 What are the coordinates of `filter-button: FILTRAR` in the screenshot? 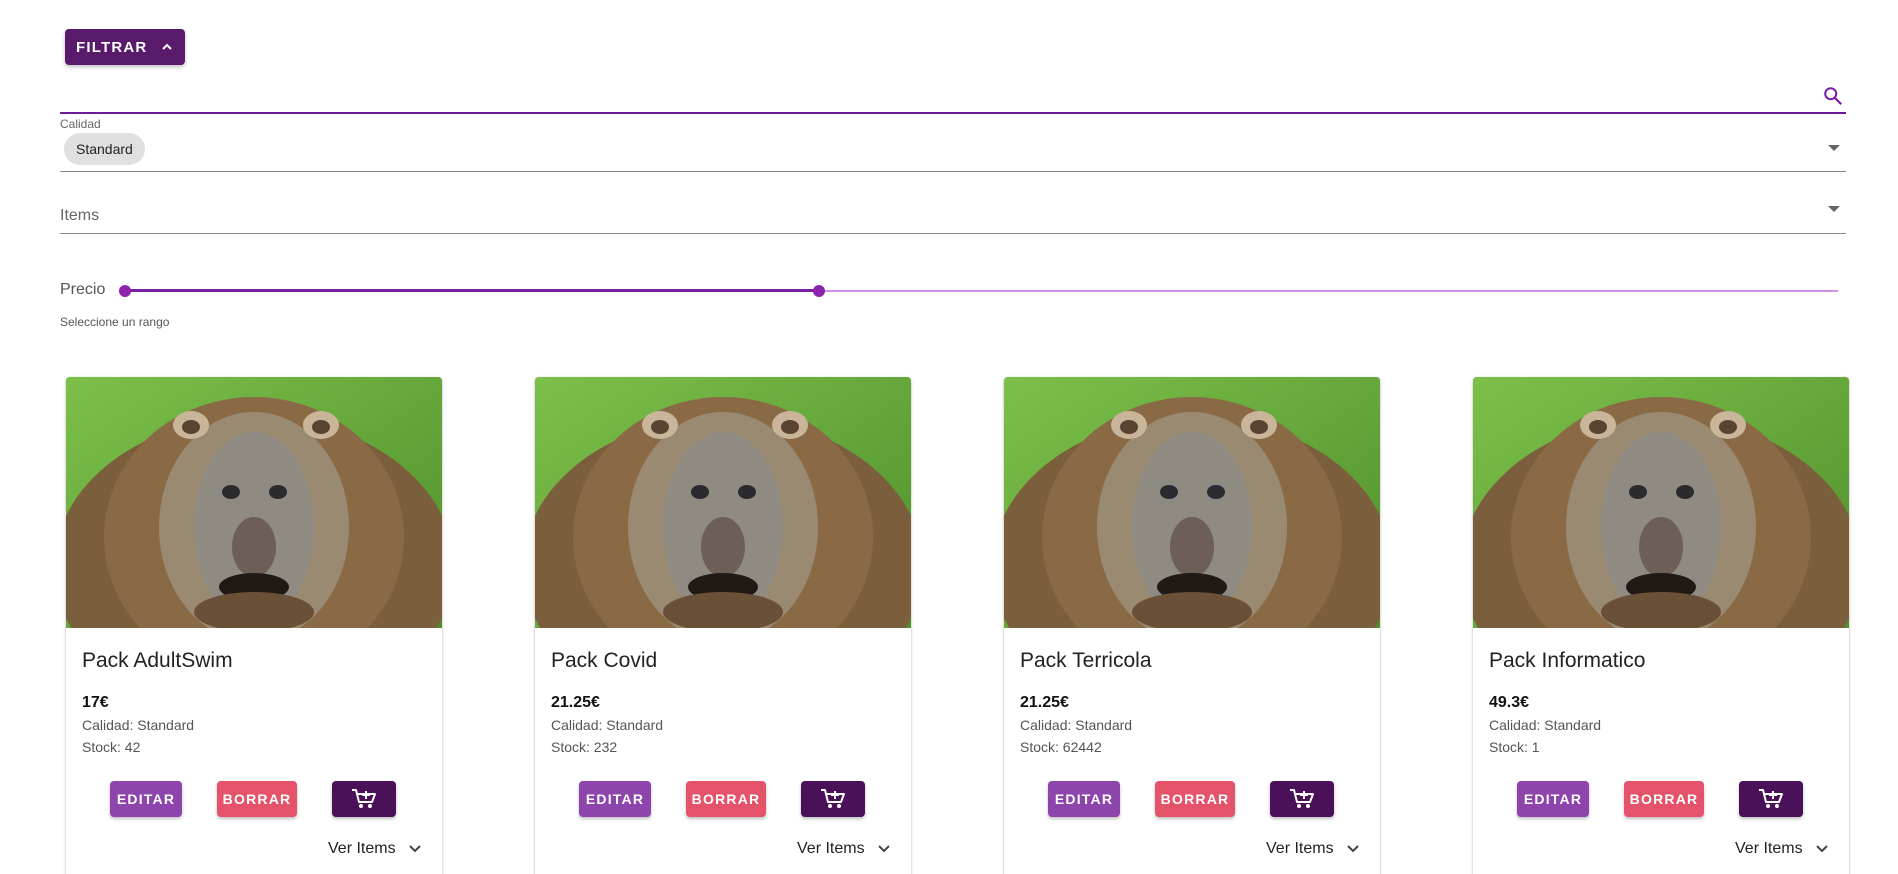 It's located at (125, 47).